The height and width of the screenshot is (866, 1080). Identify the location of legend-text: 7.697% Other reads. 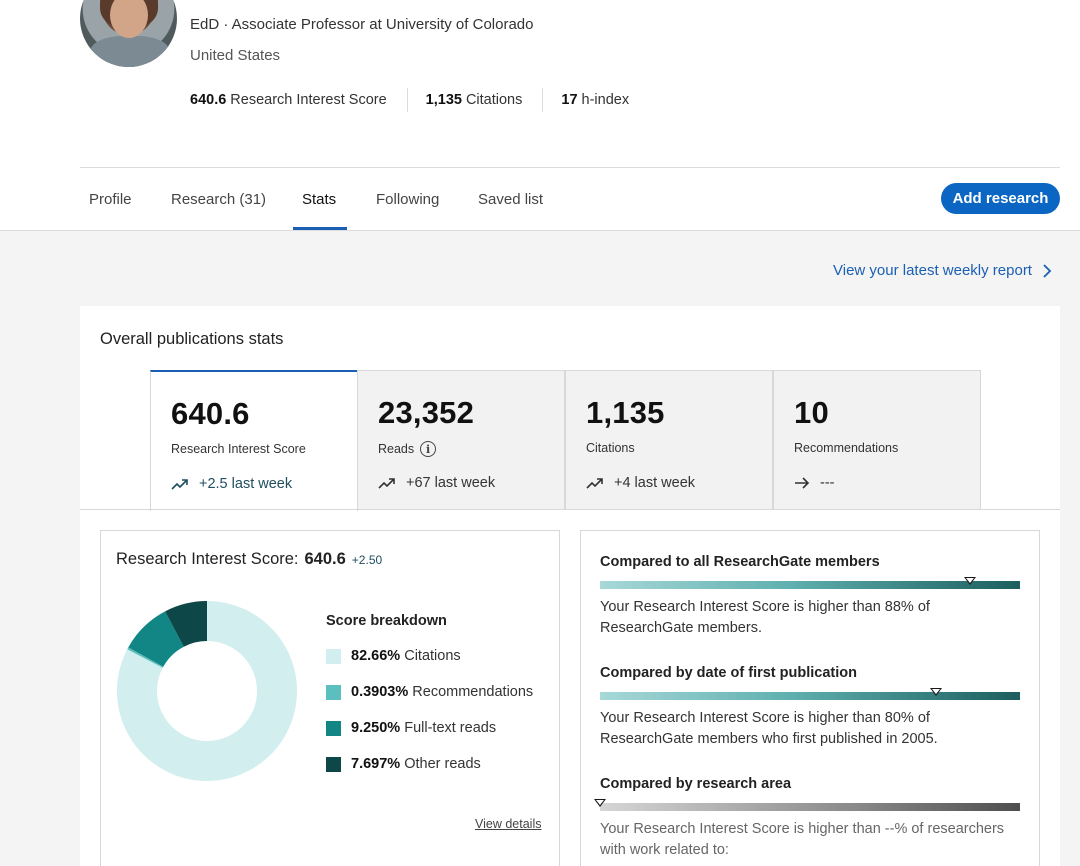
(416, 764).